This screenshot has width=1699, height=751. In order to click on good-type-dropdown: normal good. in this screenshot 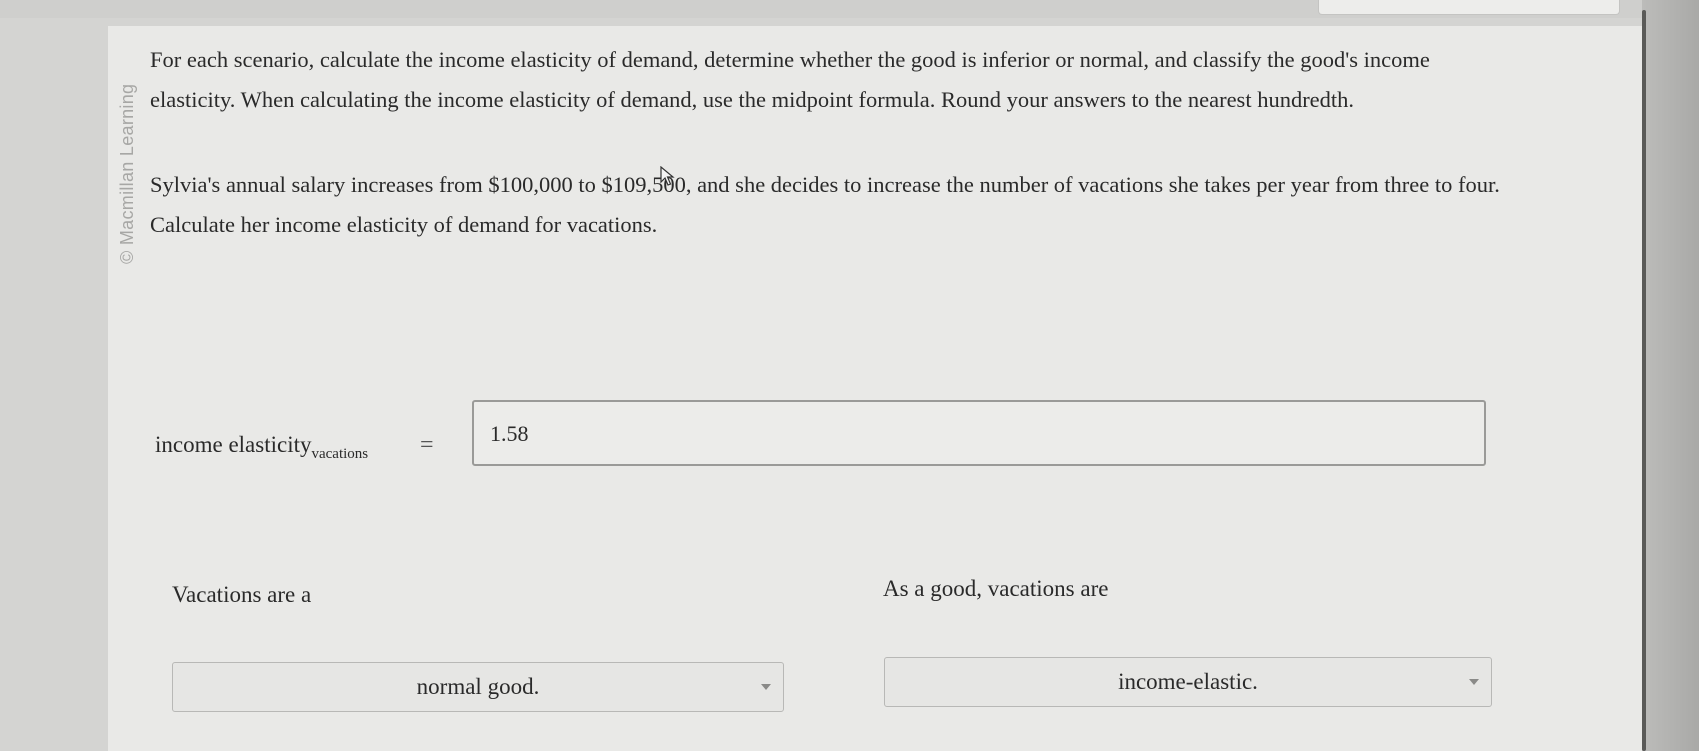, I will do `click(478, 687)`.